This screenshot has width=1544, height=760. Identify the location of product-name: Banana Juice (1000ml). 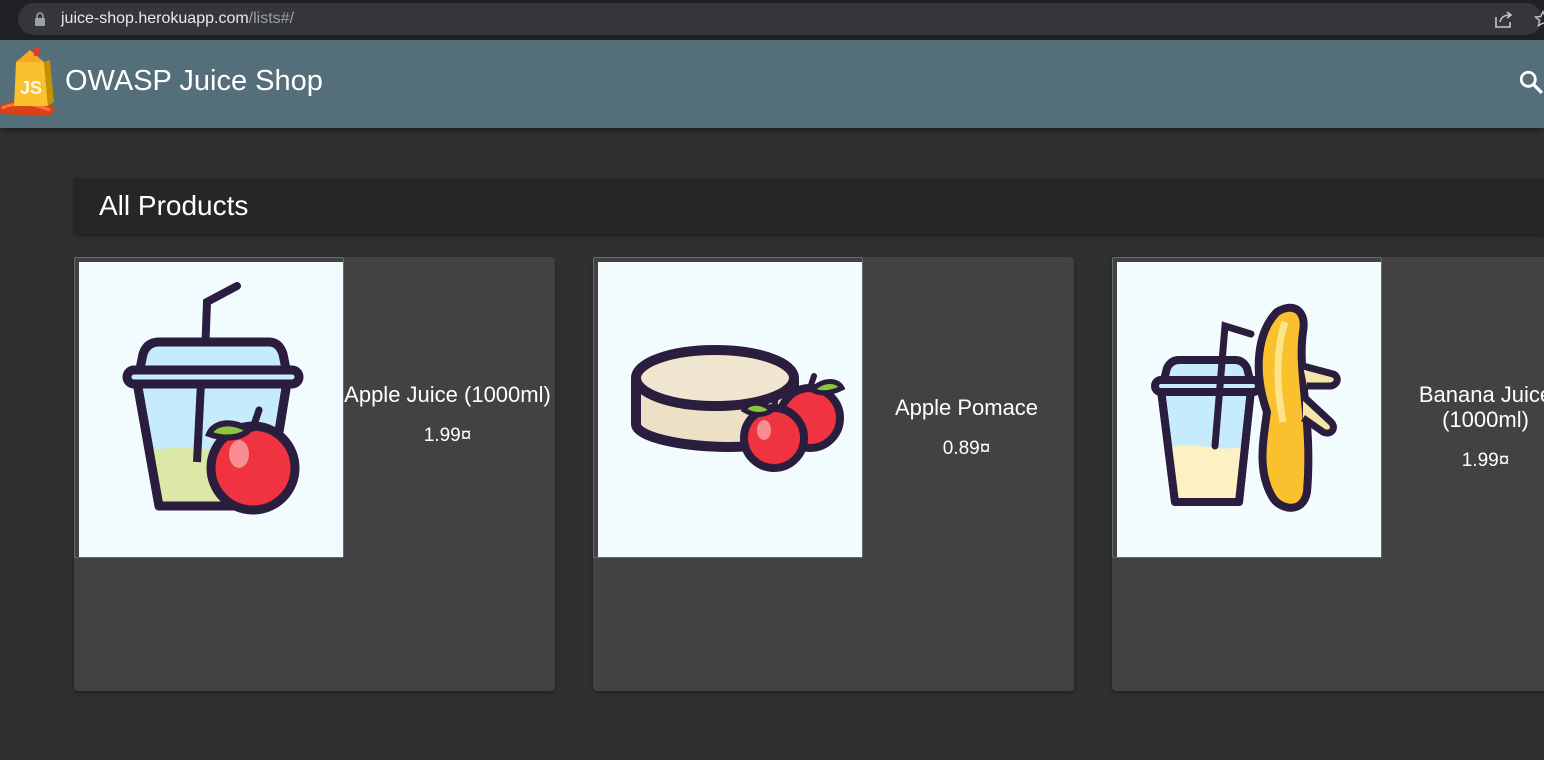
(1463, 407).